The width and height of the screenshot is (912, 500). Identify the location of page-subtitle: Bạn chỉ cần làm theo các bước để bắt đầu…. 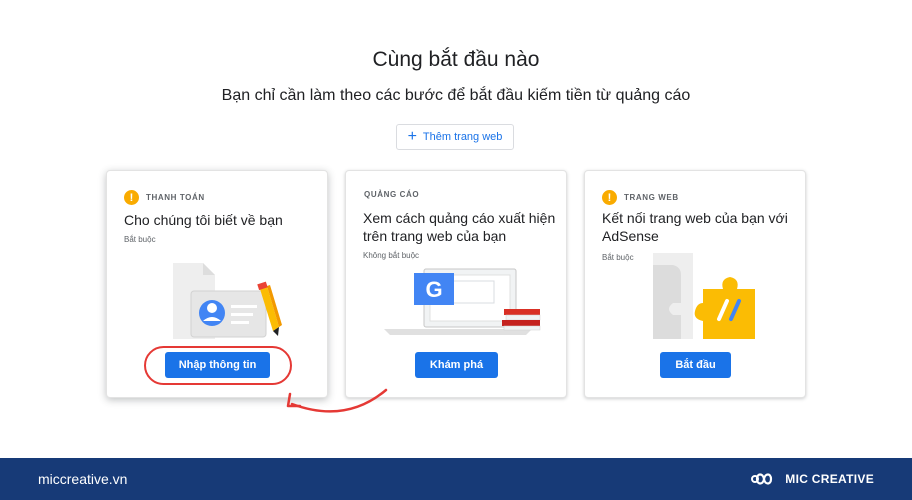
(456, 95).